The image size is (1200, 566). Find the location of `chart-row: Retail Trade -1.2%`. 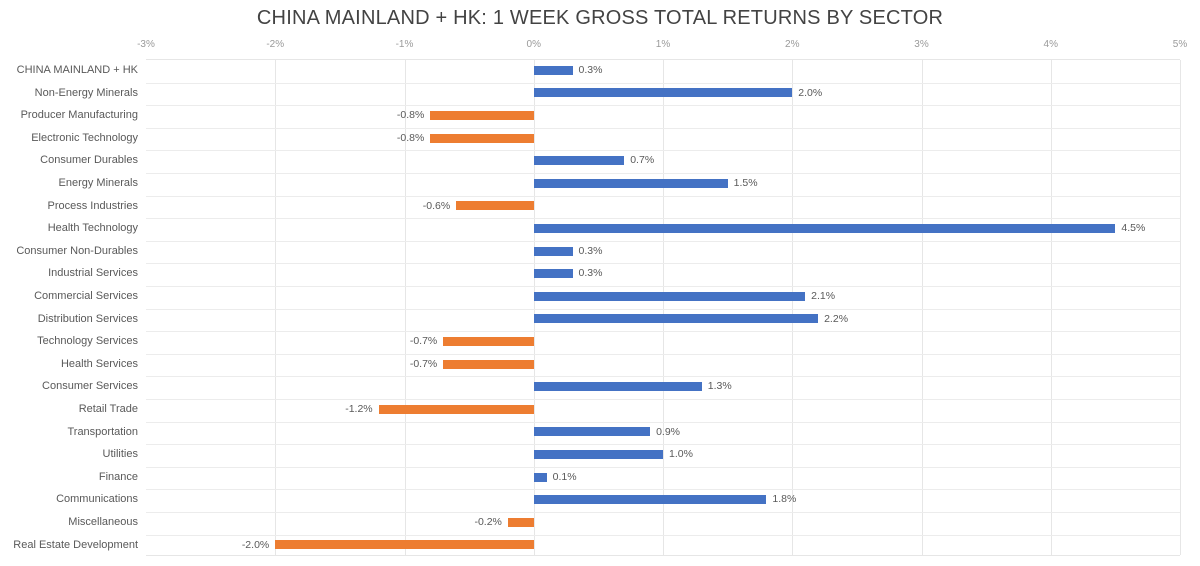

chart-row: Retail Trade -1.2% is located at coordinates (600, 409).